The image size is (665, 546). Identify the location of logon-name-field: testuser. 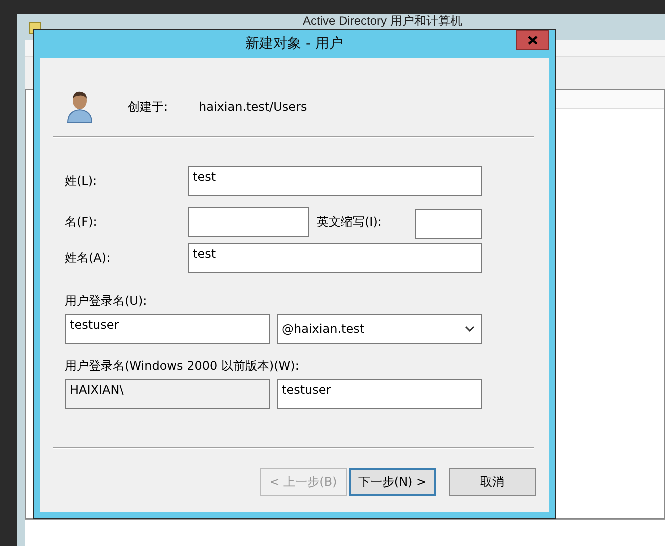
(167, 329).